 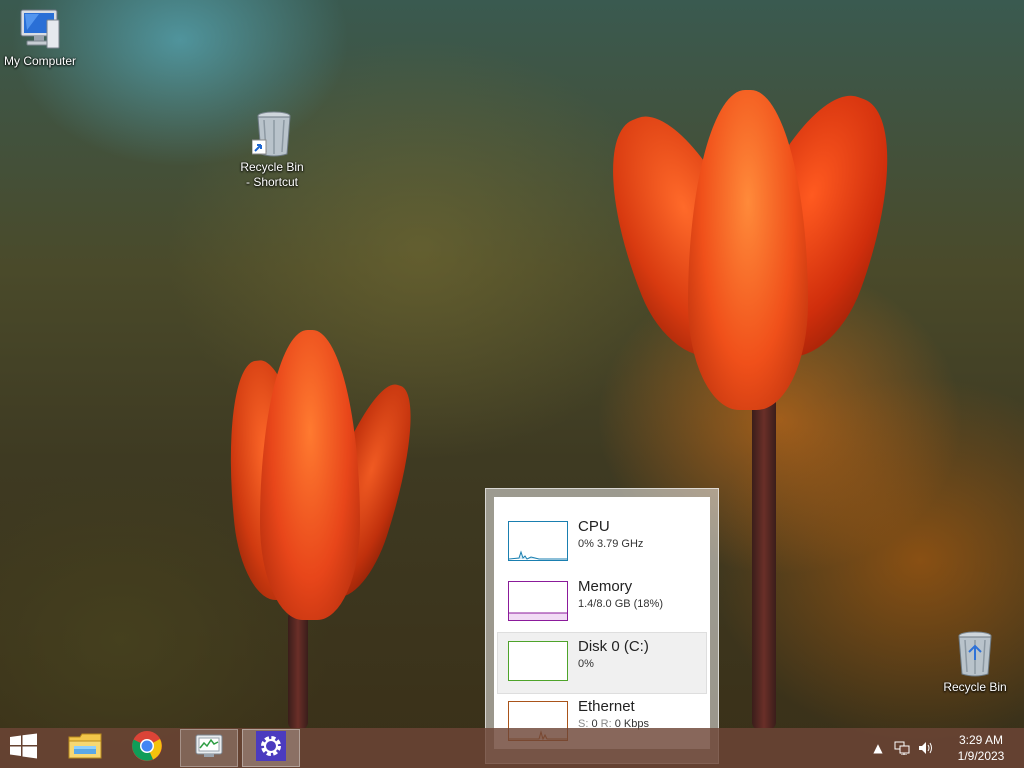 What do you see at coordinates (602, 663) in the screenshot?
I see `perf-item-disk: Disk 0 (C:) 0%` at bounding box center [602, 663].